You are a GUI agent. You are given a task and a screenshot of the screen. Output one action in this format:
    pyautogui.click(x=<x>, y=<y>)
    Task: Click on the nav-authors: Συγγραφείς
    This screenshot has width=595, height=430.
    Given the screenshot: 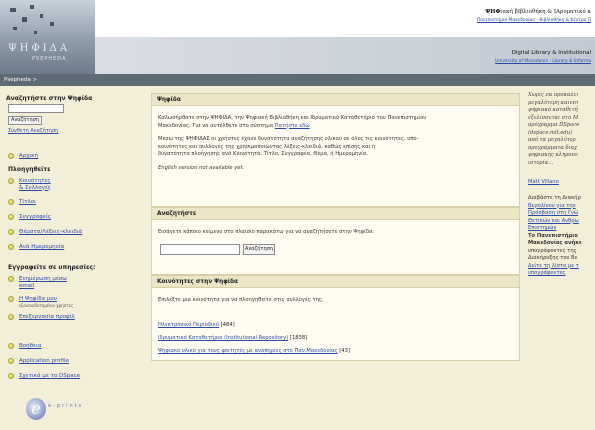 What is the action you would take?
    pyautogui.click(x=29, y=217)
    